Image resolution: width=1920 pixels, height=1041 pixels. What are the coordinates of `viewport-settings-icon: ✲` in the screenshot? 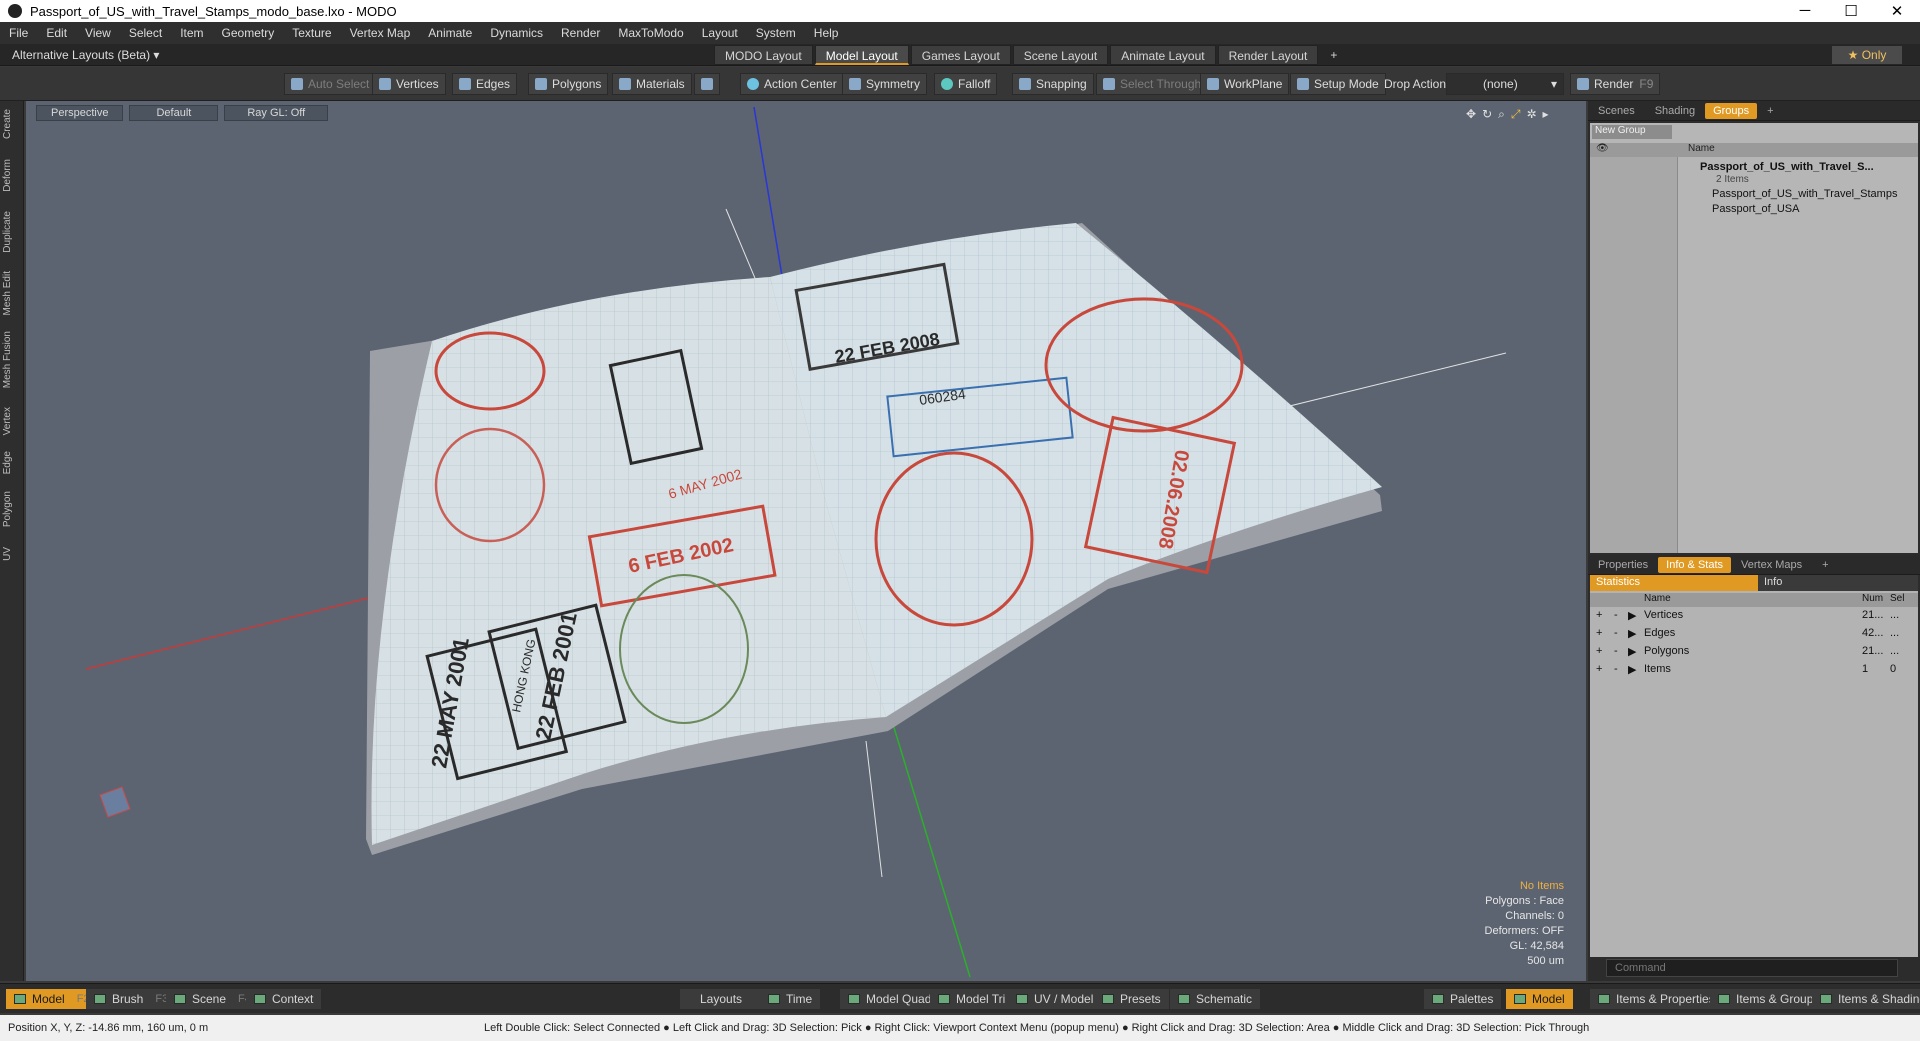 It's located at (1531, 114).